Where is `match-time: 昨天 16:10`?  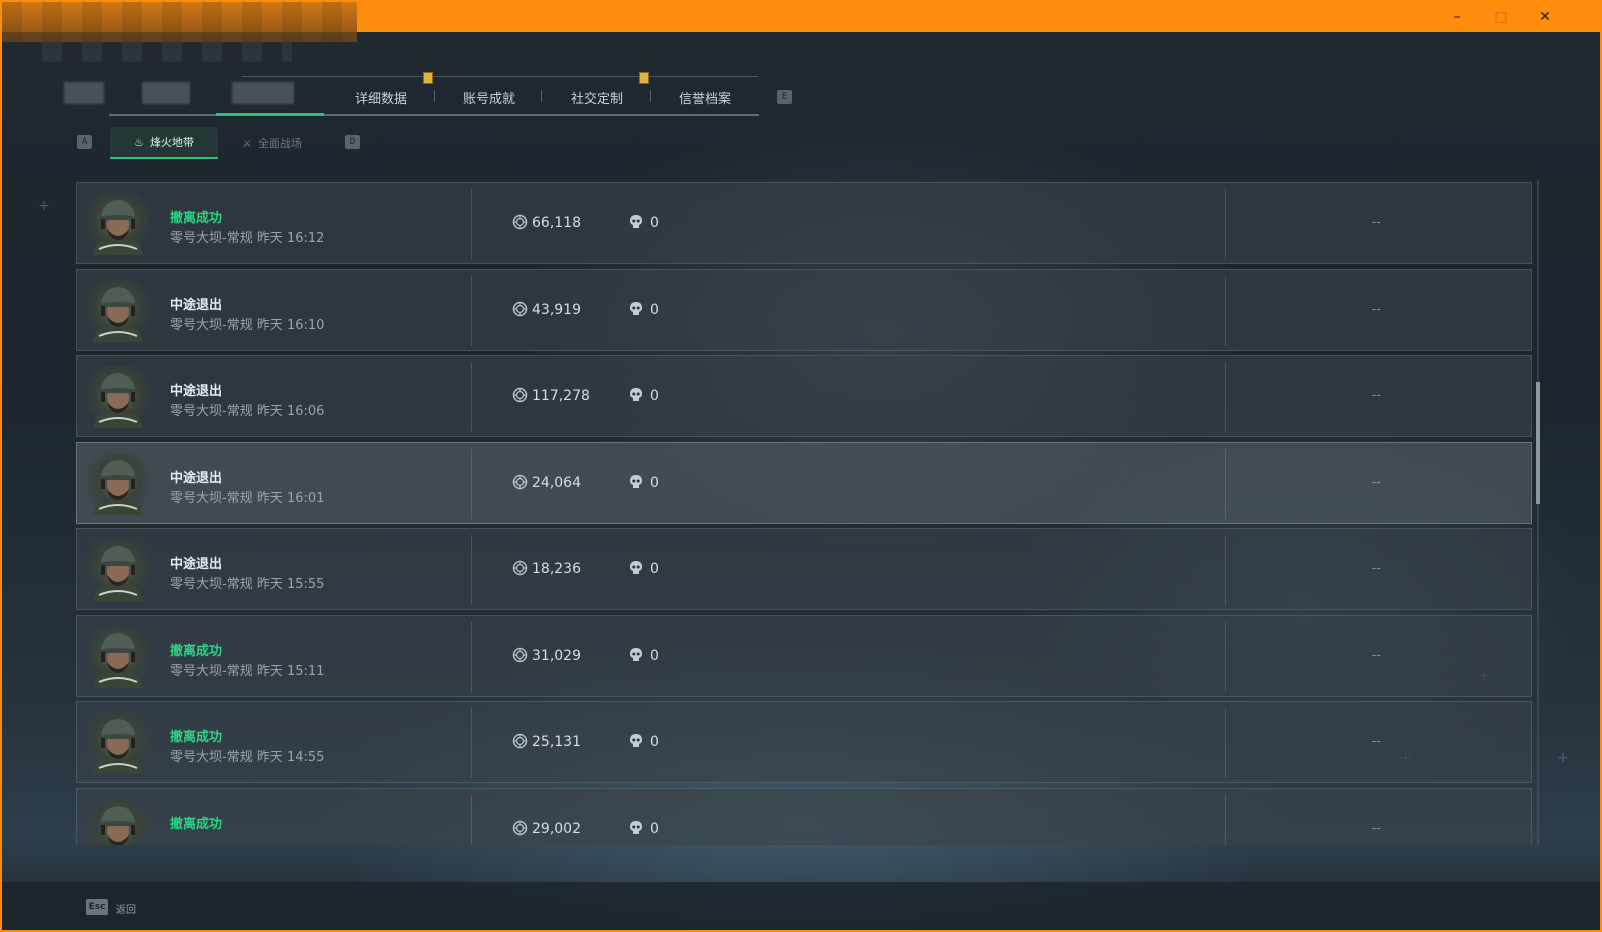
match-time: 昨天 16:10 is located at coordinates (290, 325).